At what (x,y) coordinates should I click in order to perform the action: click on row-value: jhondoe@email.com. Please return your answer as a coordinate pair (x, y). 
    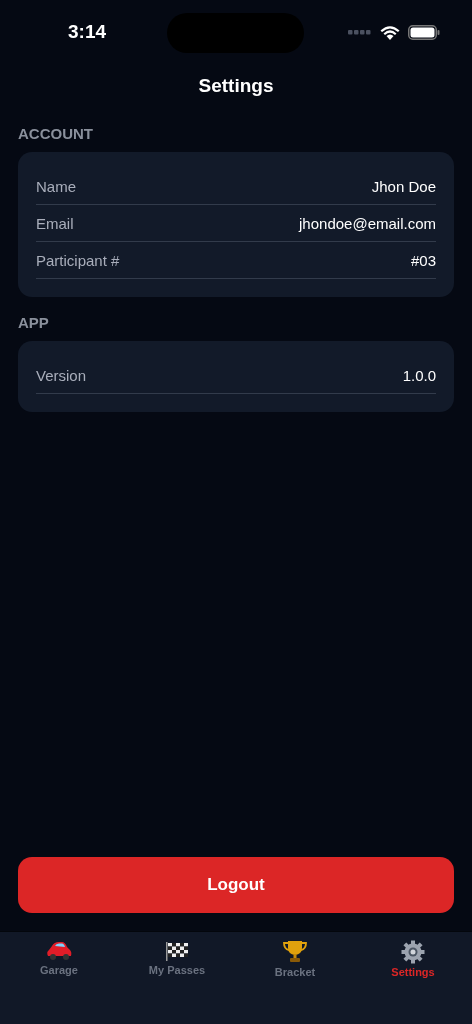
    Looking at the image, I should click on (367, 223).